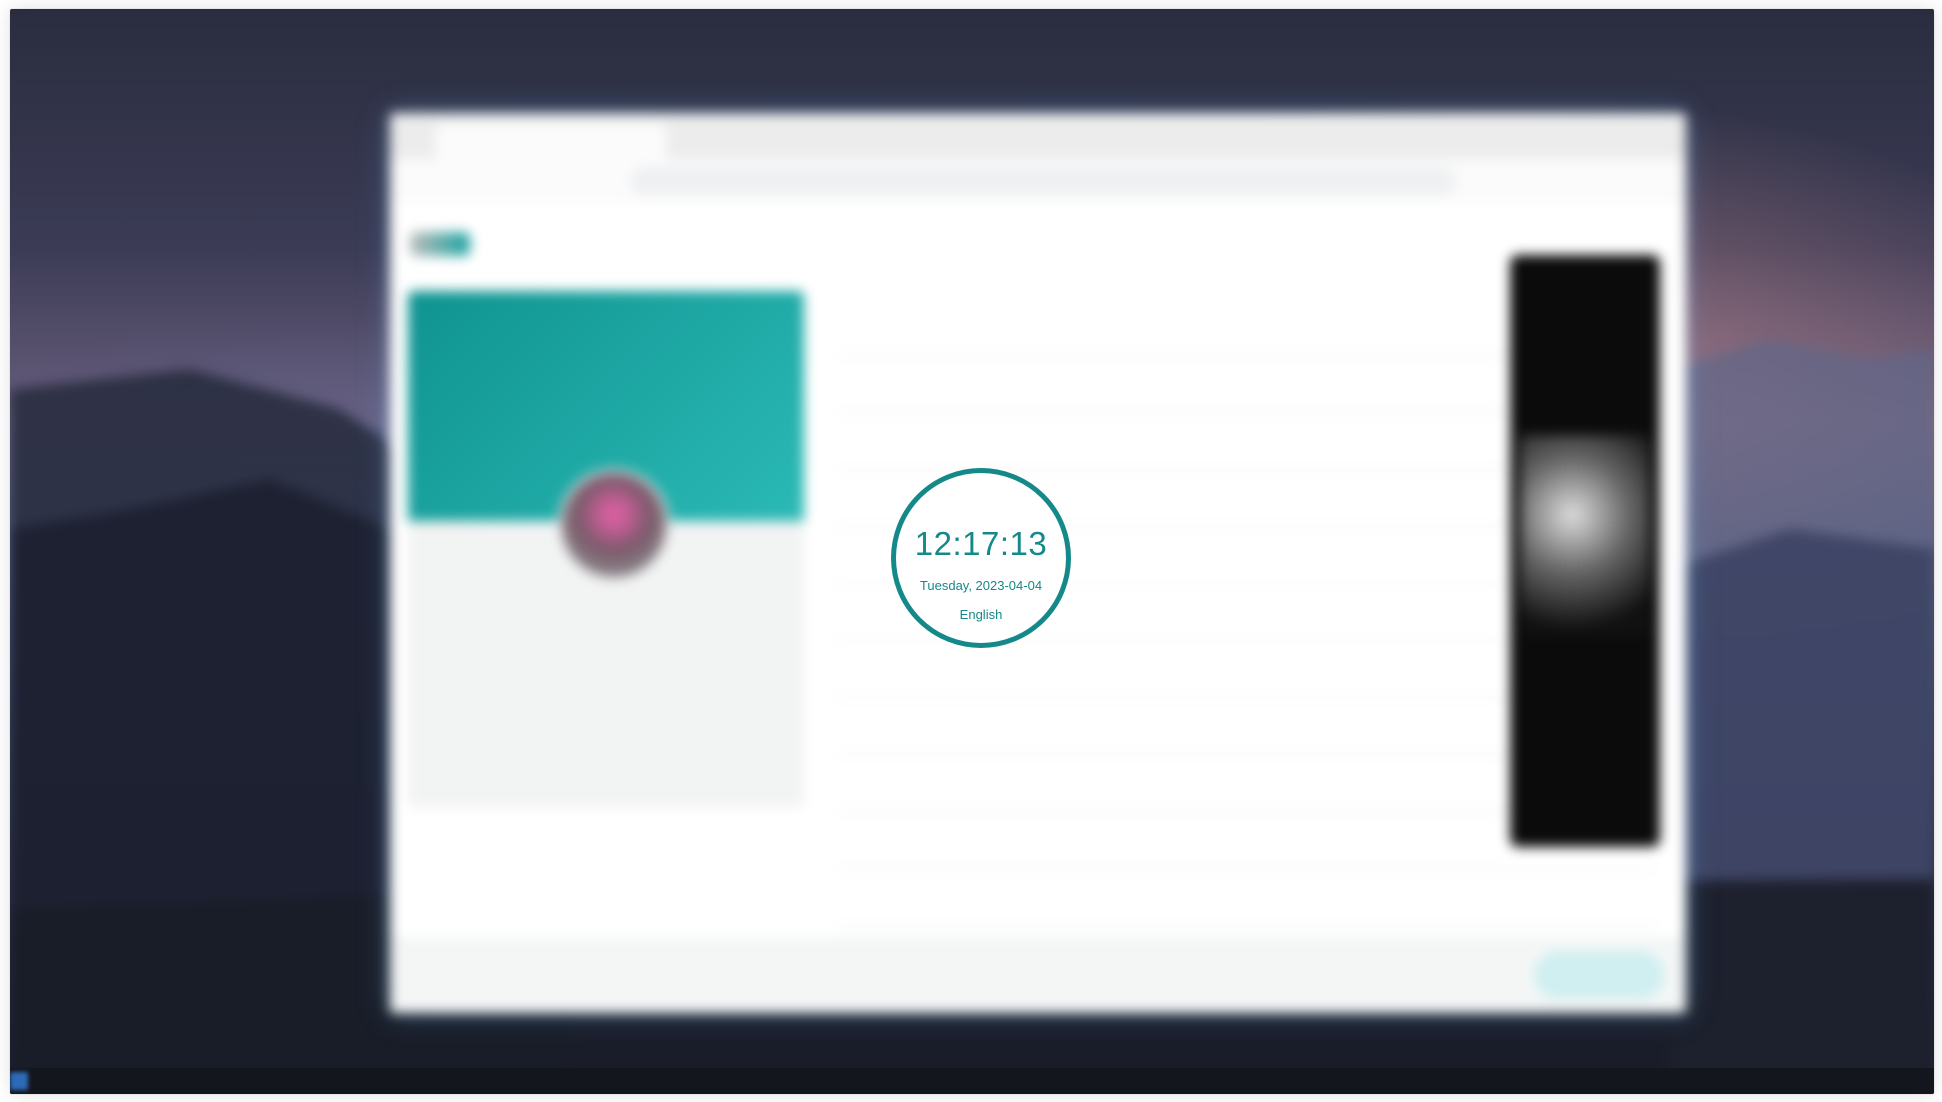 Image resolution: width=1942 pixels, height=1102 pixels. I want to click on browser-tab, so click(551, 141).